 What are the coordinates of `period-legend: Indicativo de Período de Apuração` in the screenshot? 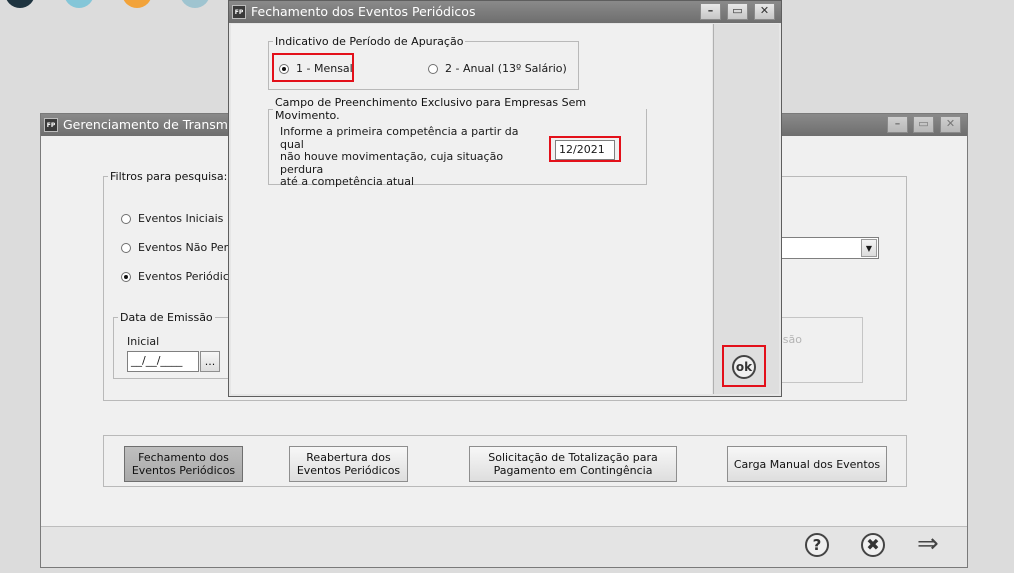 It's located at (369, 41).